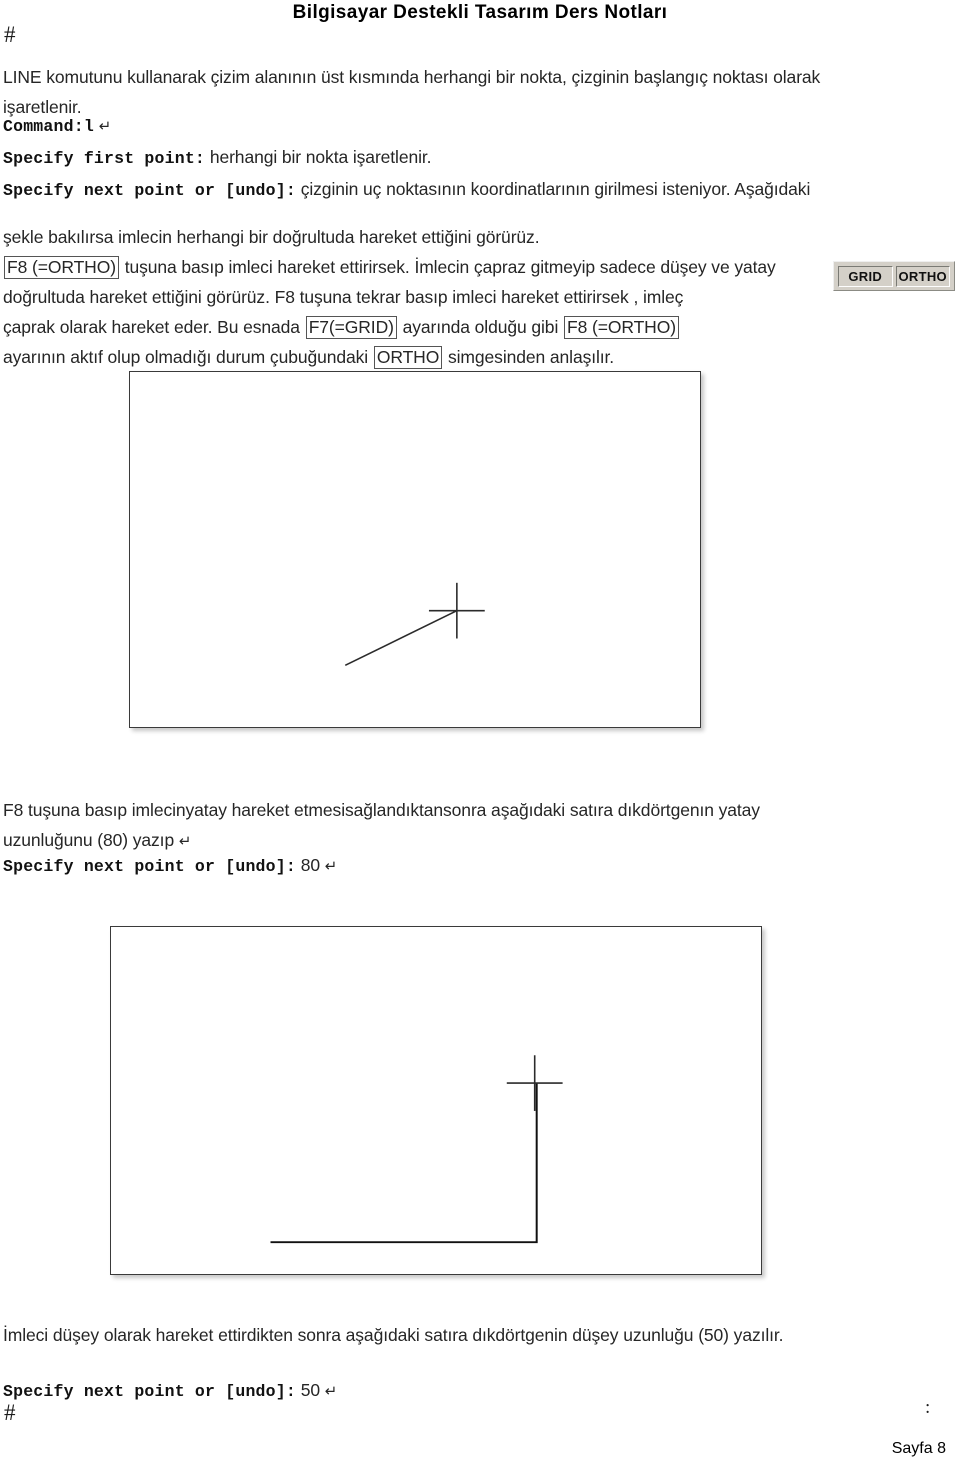  Describe the element at coordinates (401, 638) in the screenshot. I see `rubber-band-line` at that location.